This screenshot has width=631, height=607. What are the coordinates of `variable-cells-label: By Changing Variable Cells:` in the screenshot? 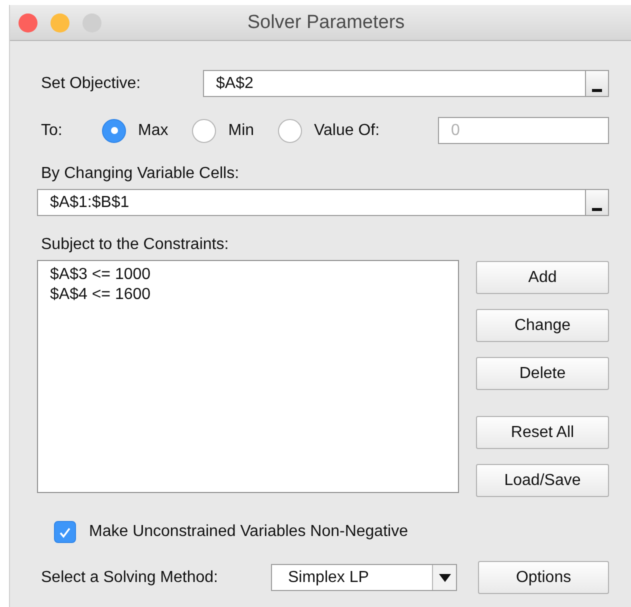 It's located at (140, 174).